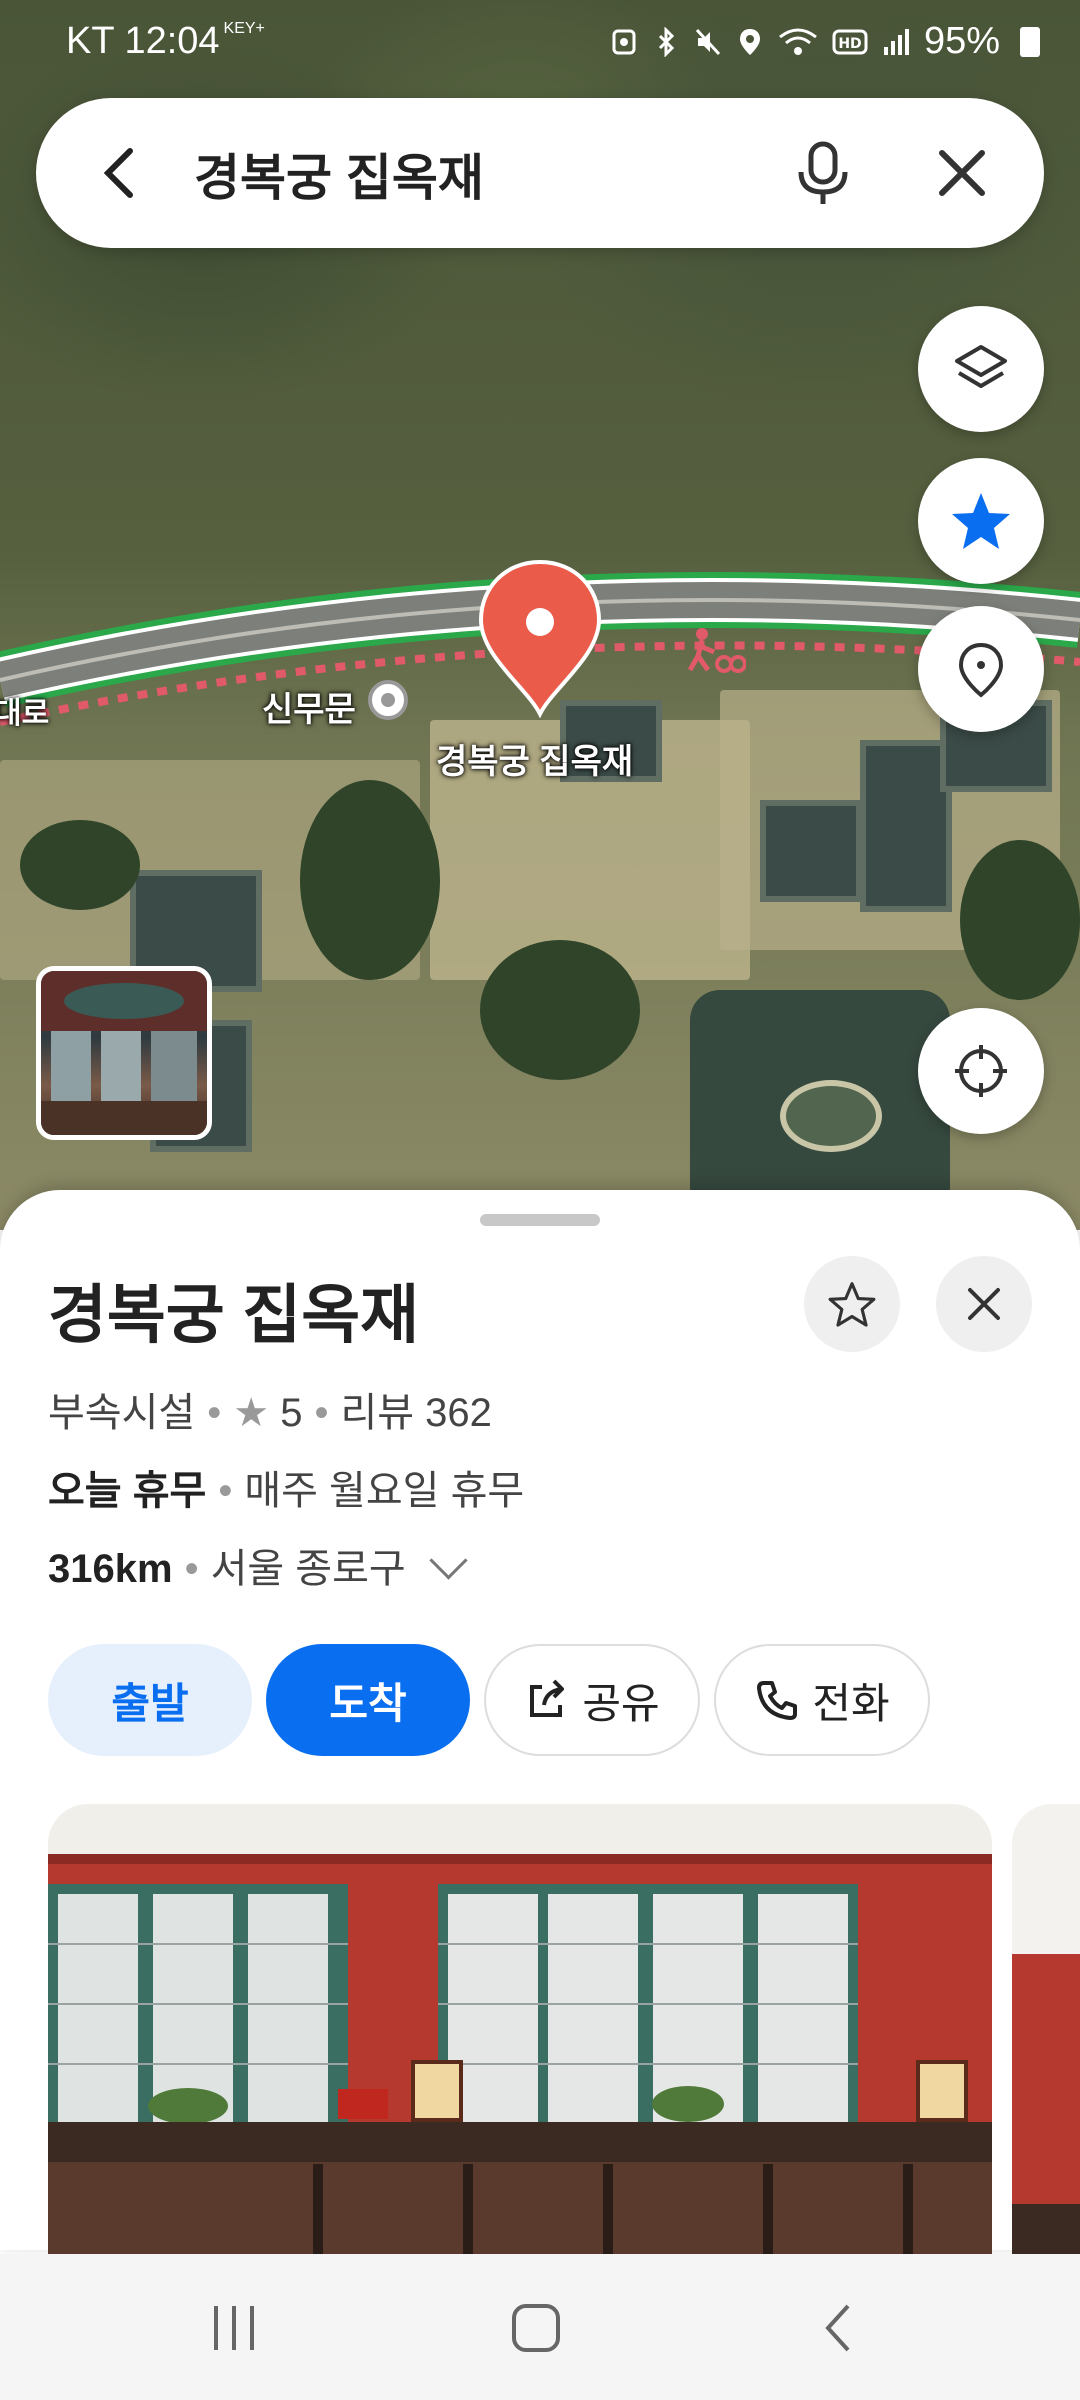  Describe the element at coordinates (981, 366) in the screenshot. I see `layers-icon` at that location.